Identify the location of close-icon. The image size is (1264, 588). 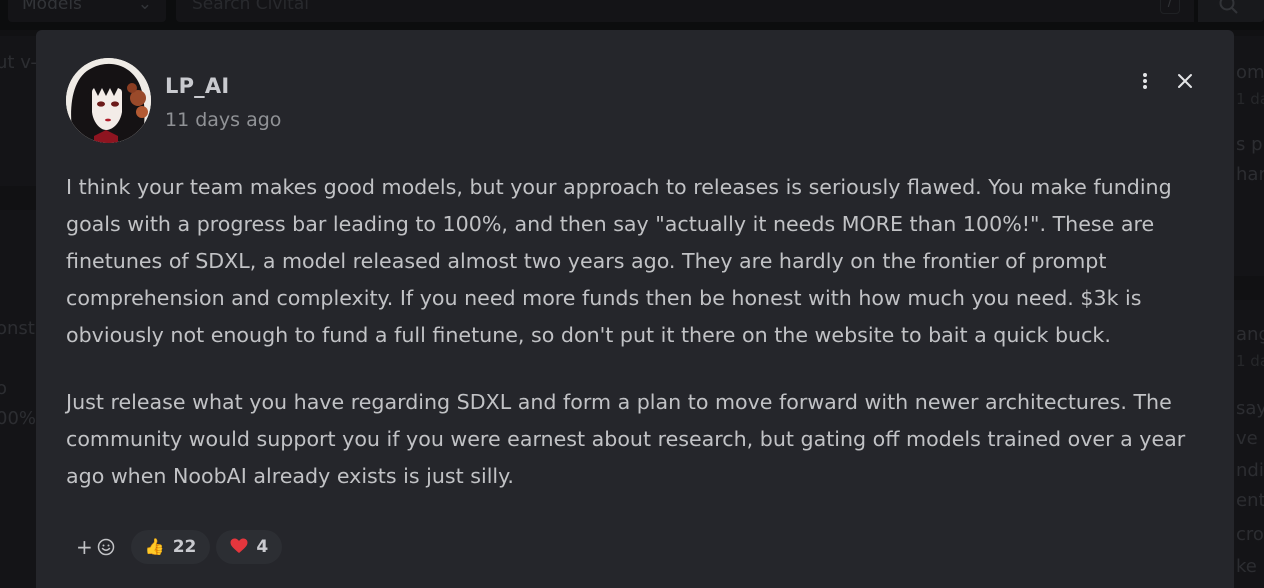
(1185, 81).